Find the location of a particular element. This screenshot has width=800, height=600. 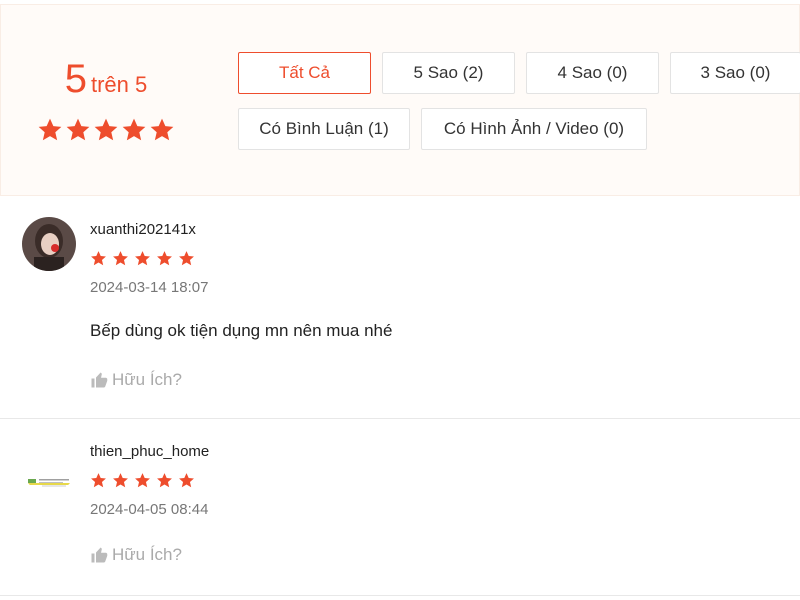

review-username: xuanthi202141x is located at coordinates (143, 229).